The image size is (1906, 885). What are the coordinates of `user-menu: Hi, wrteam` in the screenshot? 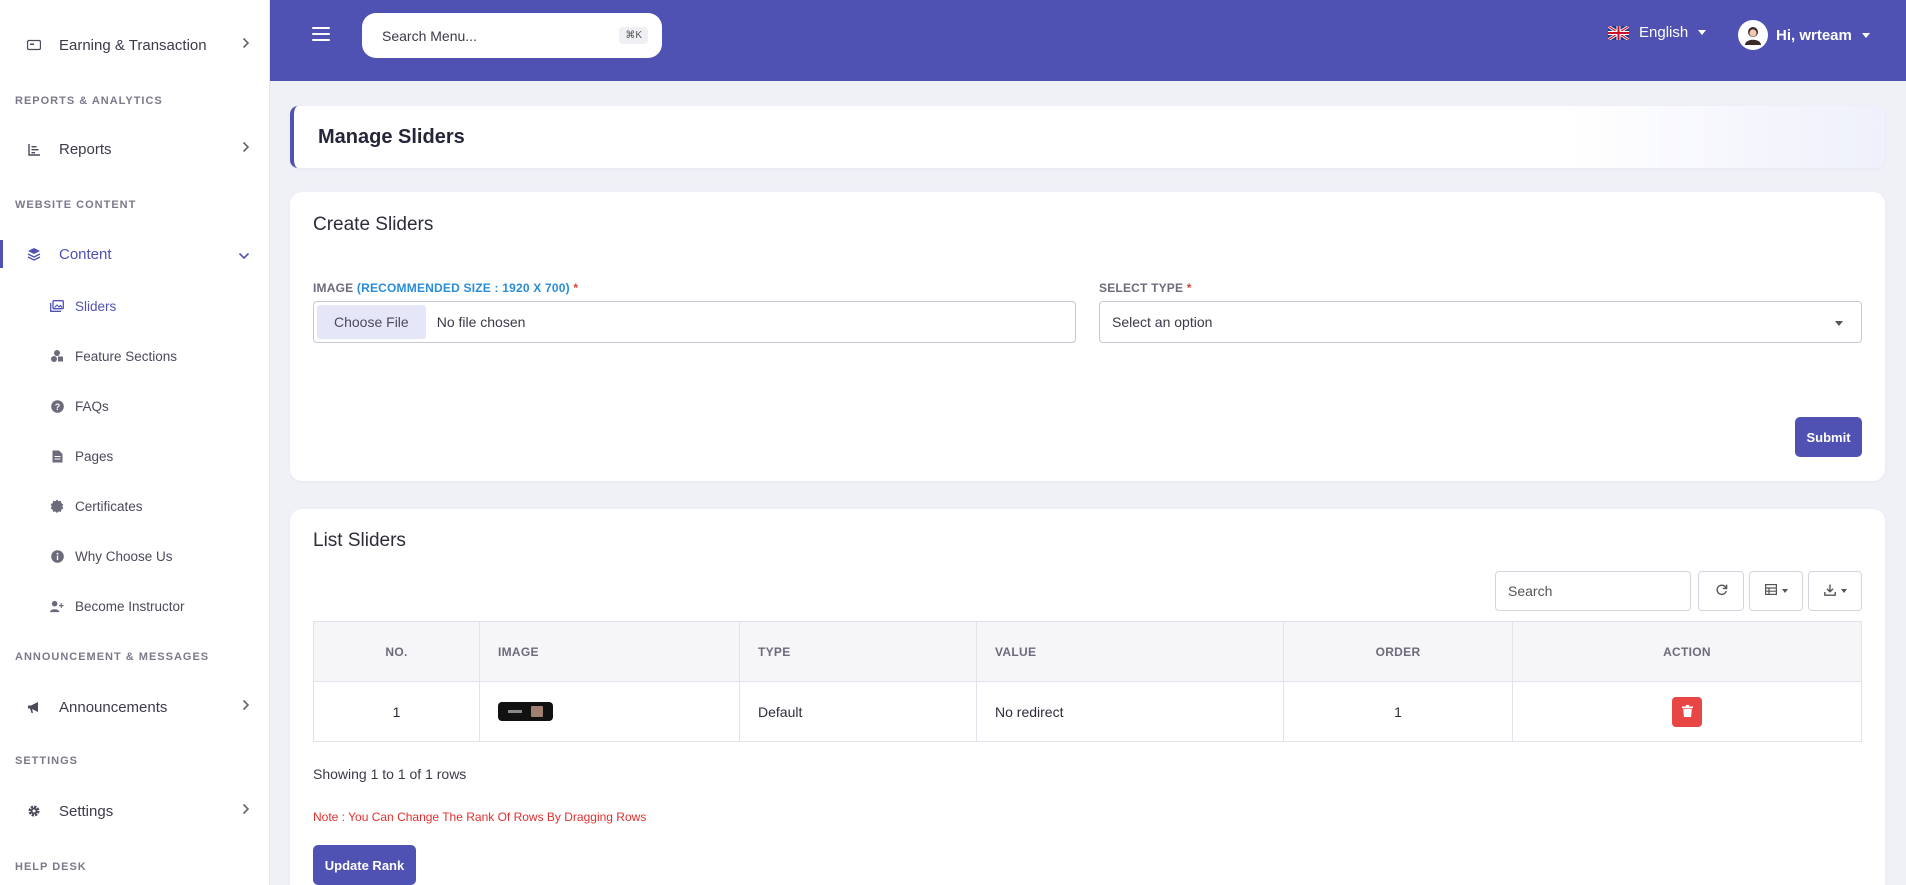 It's located at (1804, 35).